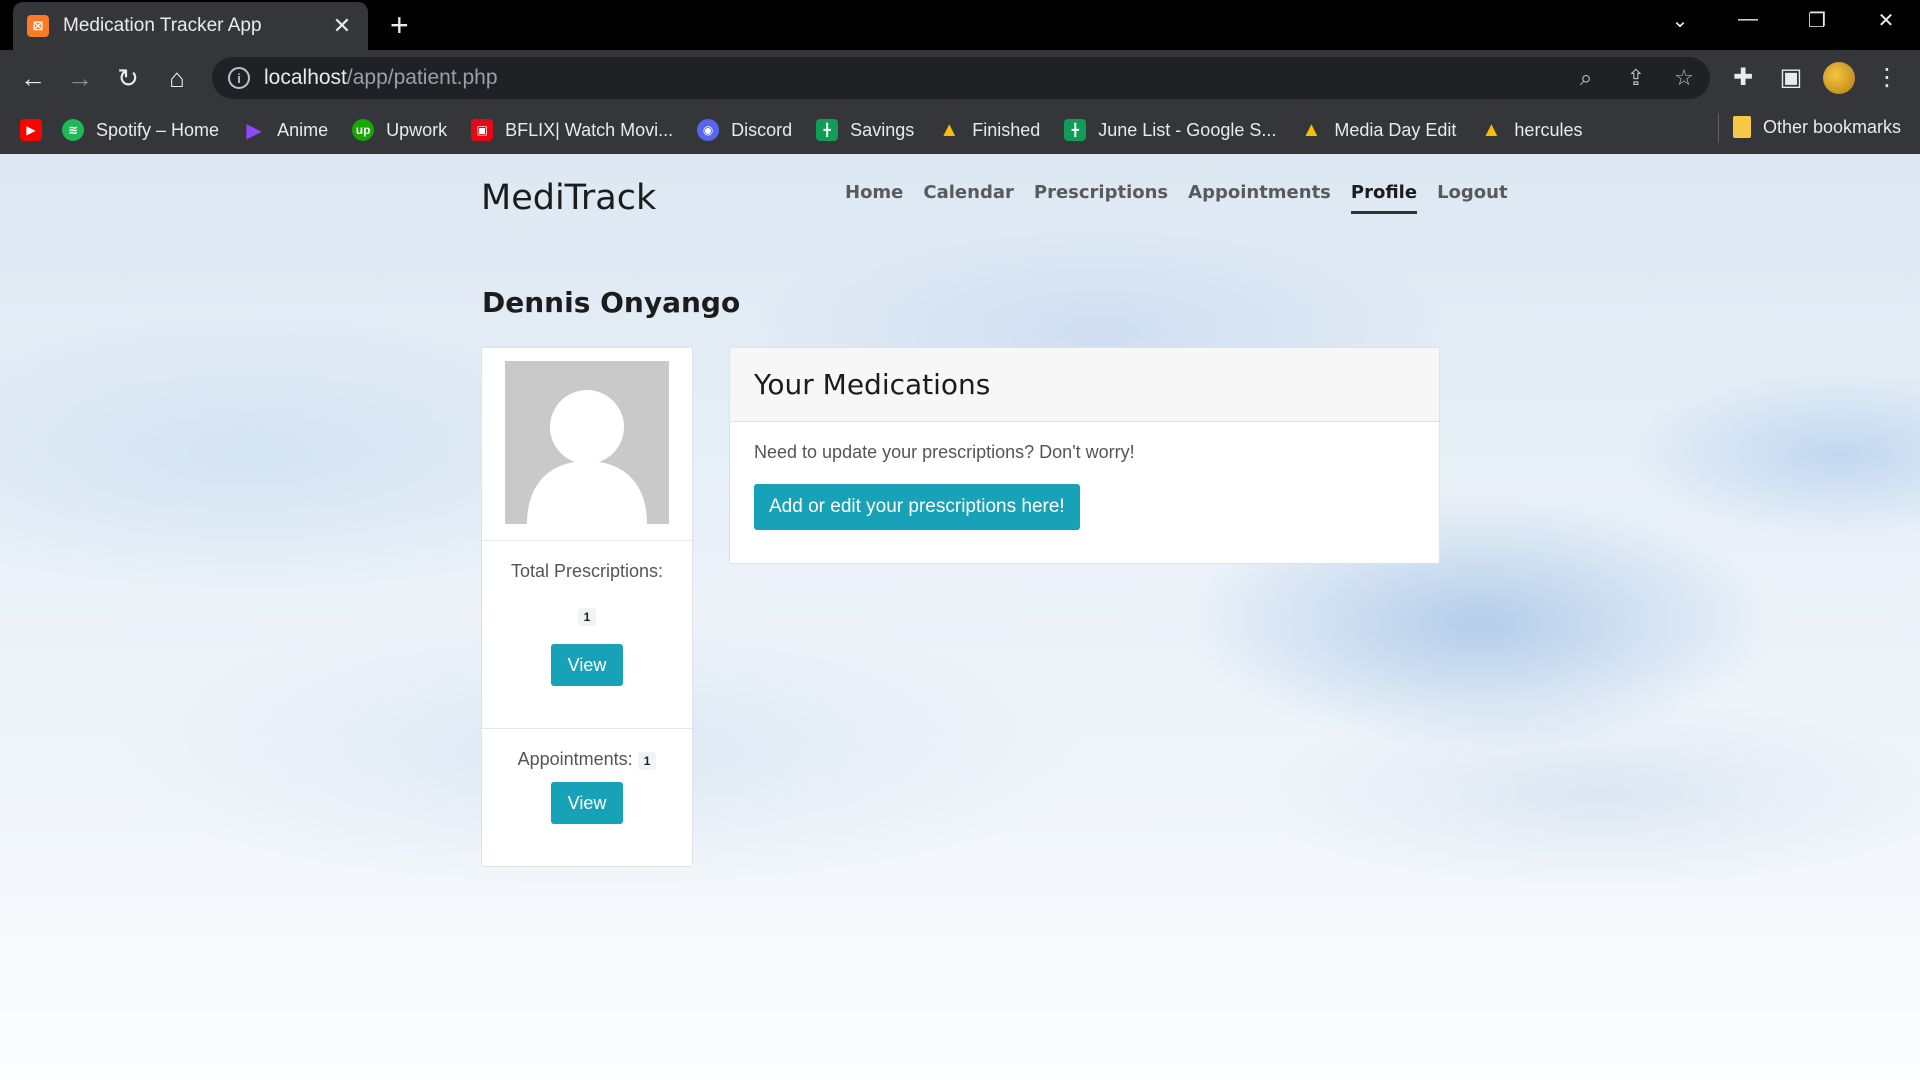 This screenshot has width=1920, height=1080. What do you see at coordinates (575, 759) in the screenshot?
I see `appointments-label: Appointments:` at bounding box center [575, 759].